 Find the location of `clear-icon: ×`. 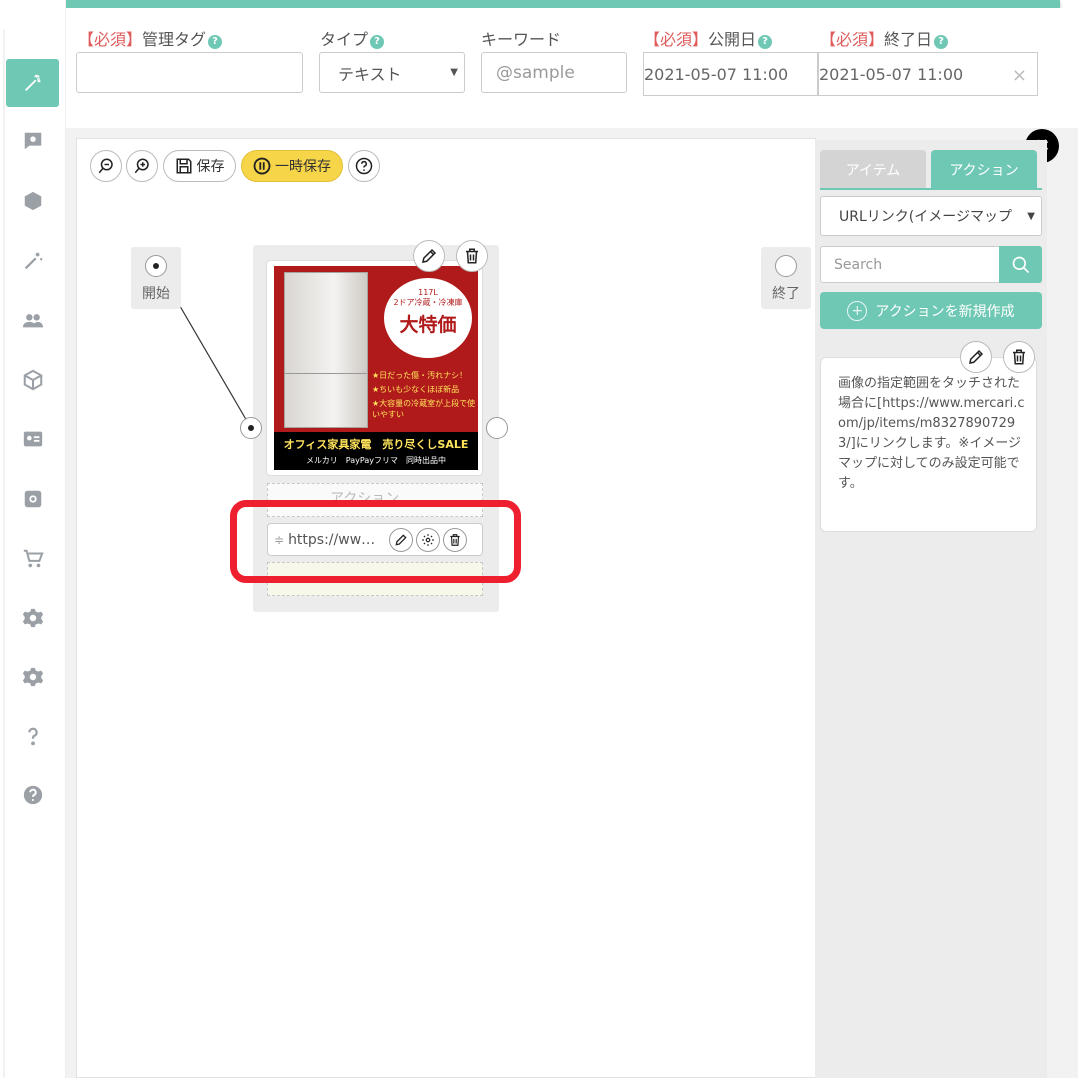

clear-icon: × is located at coordinates (1019, 75).